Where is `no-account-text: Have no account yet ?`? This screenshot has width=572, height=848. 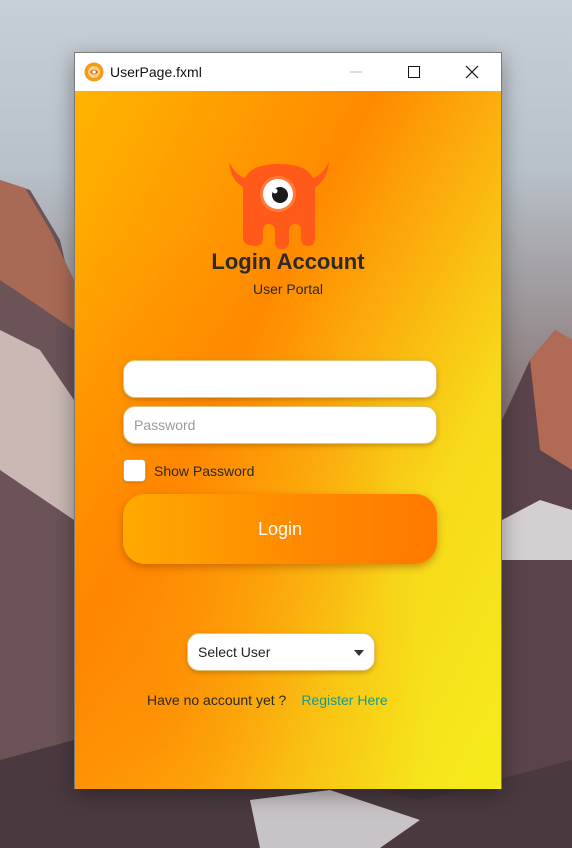
no-account-text: Have no account yet ? is located at coordinates (217, 700).